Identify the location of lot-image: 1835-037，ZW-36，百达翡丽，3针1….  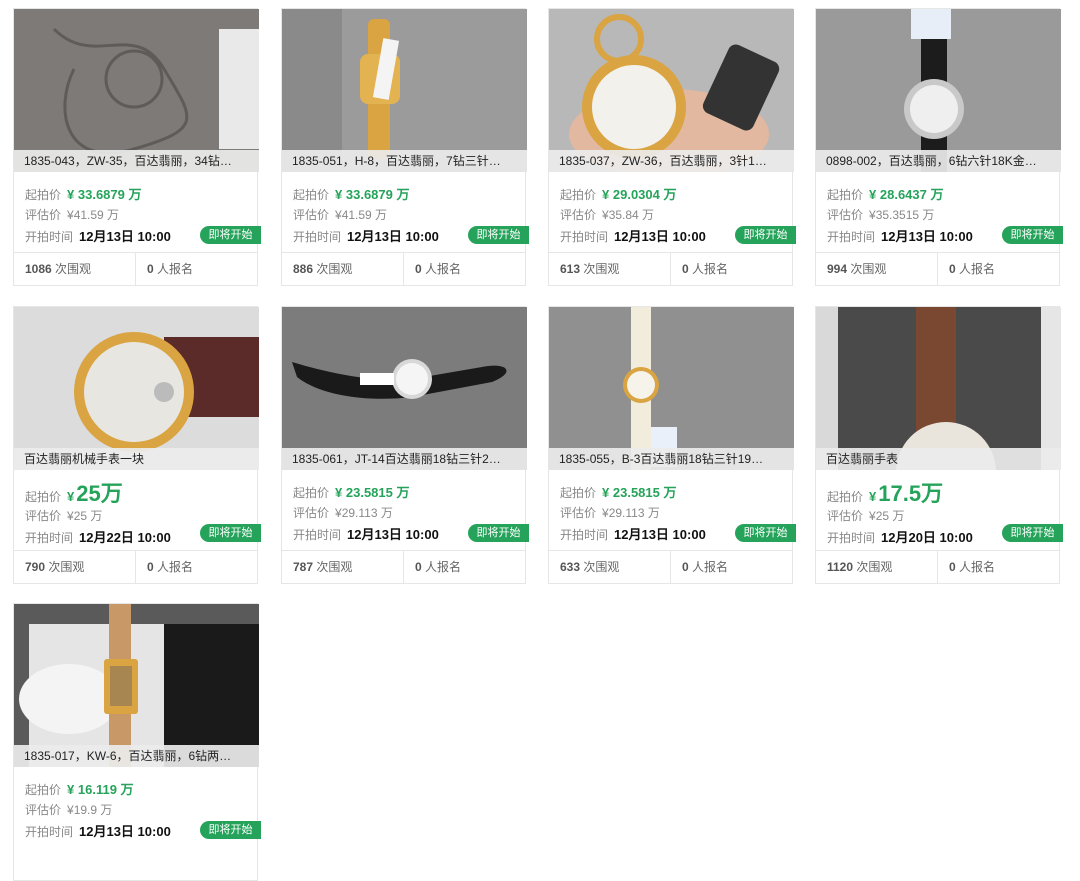
(671, 90).